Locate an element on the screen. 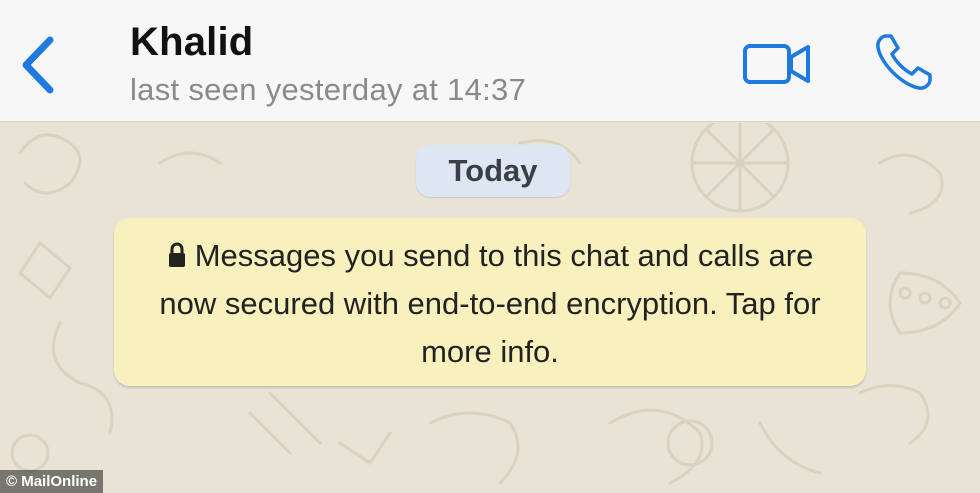 The image size is (980, 493). date-separator: Today is located at coordinates (493, 171).